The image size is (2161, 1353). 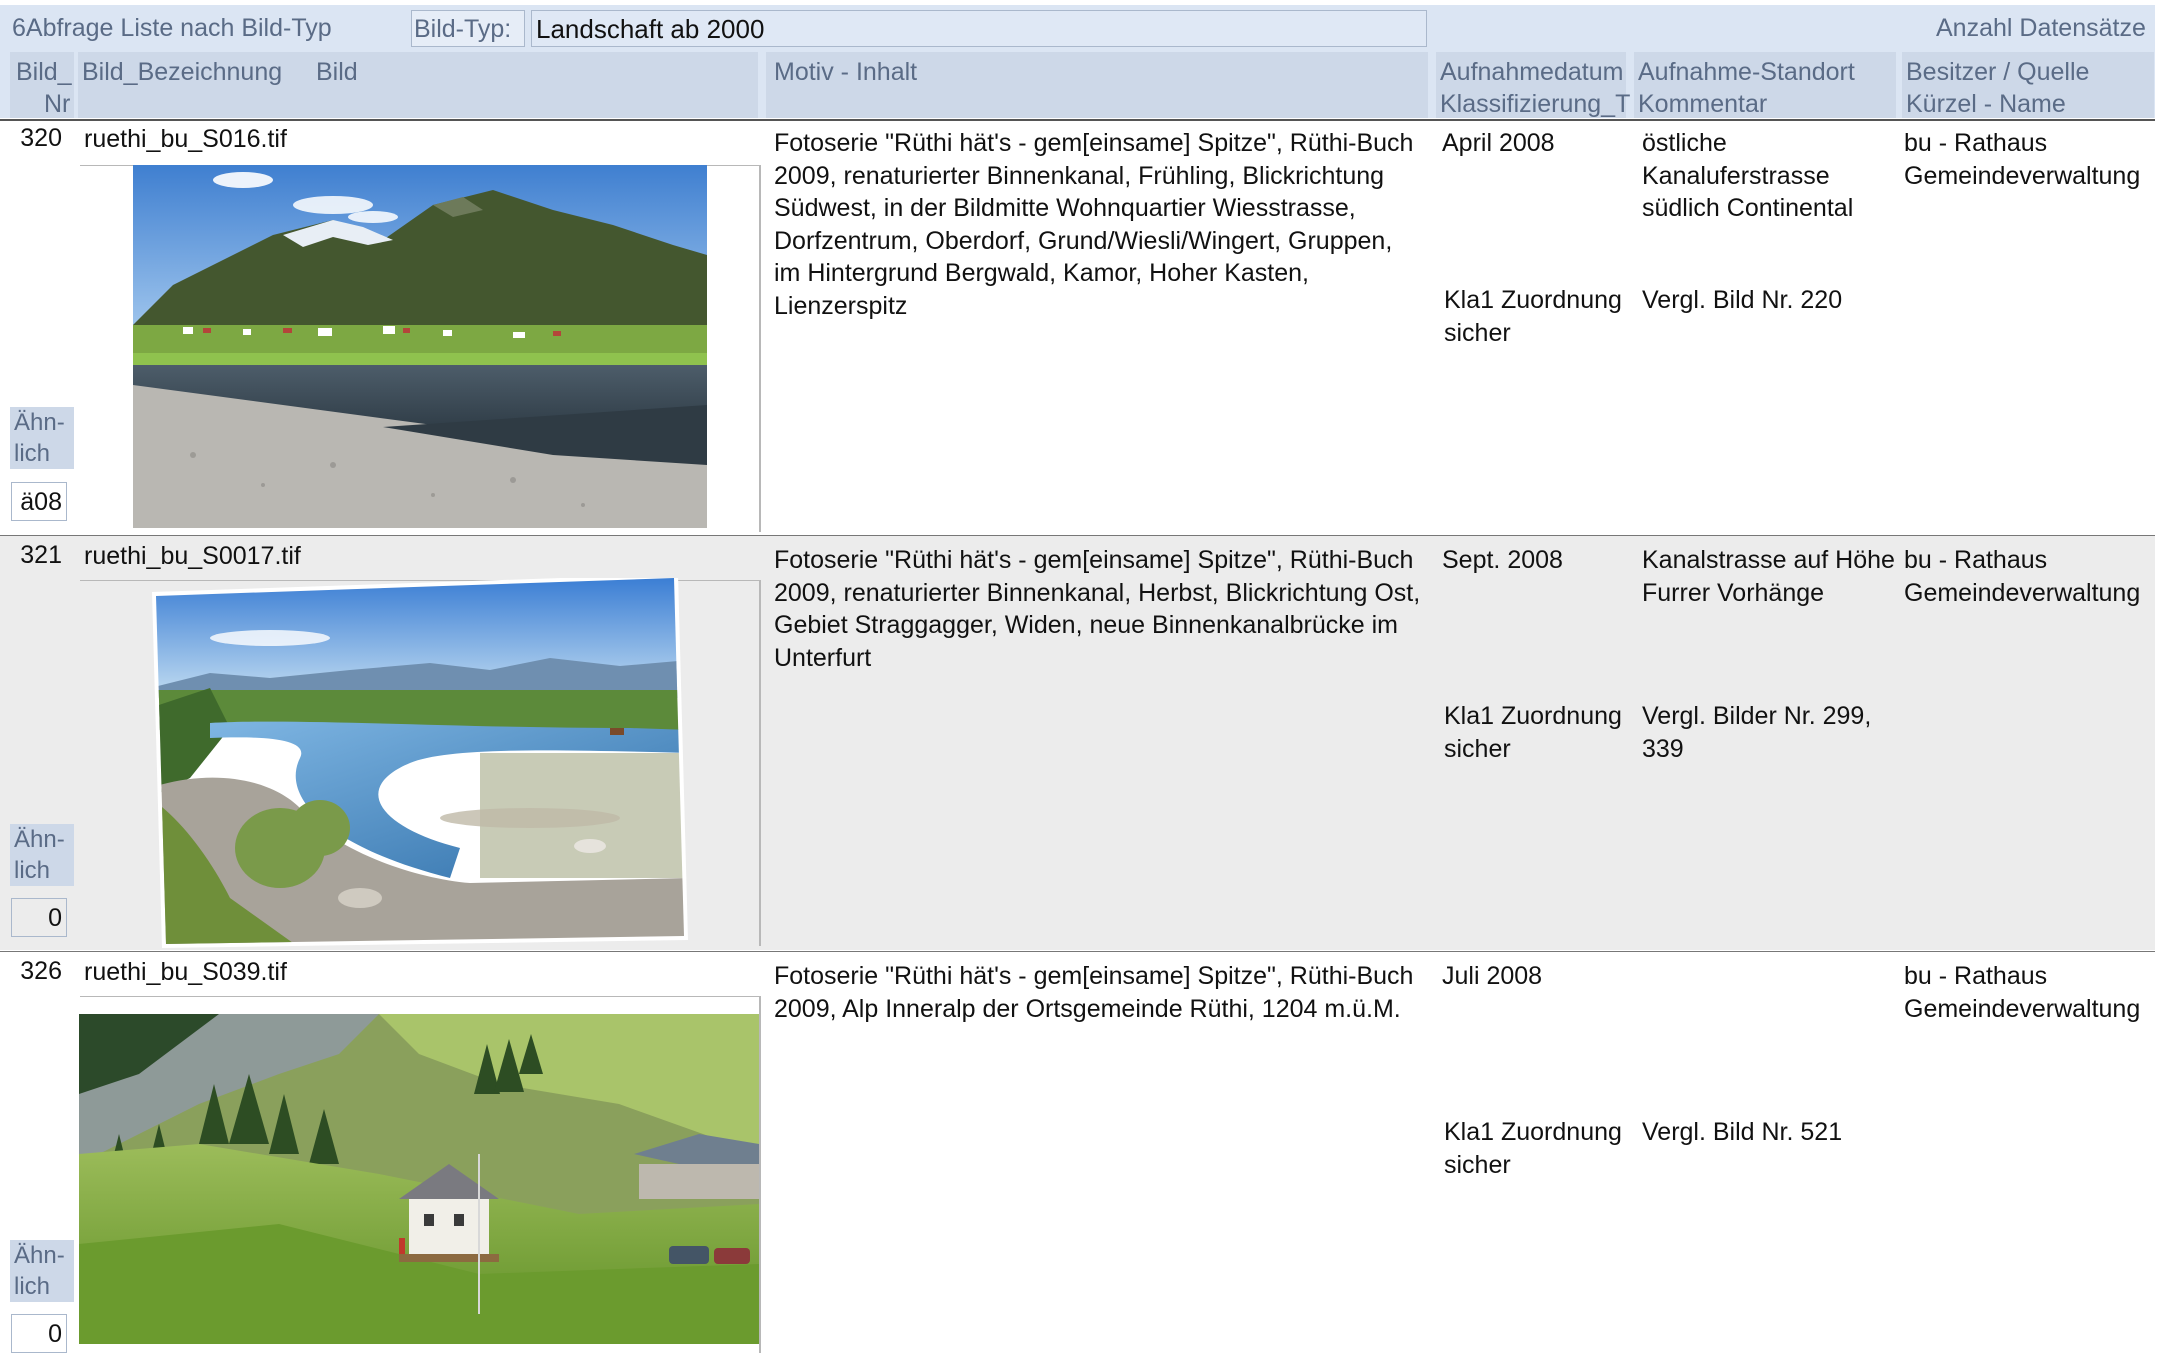 I want to click on col-nr-label-2: Nr, so click(x=57, y=104).